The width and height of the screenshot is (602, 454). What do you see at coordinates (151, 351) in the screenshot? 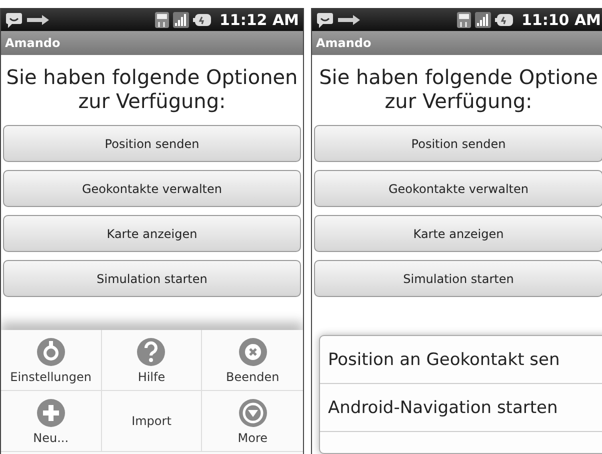
I see `help-icon` at bounding box center [151, 351].